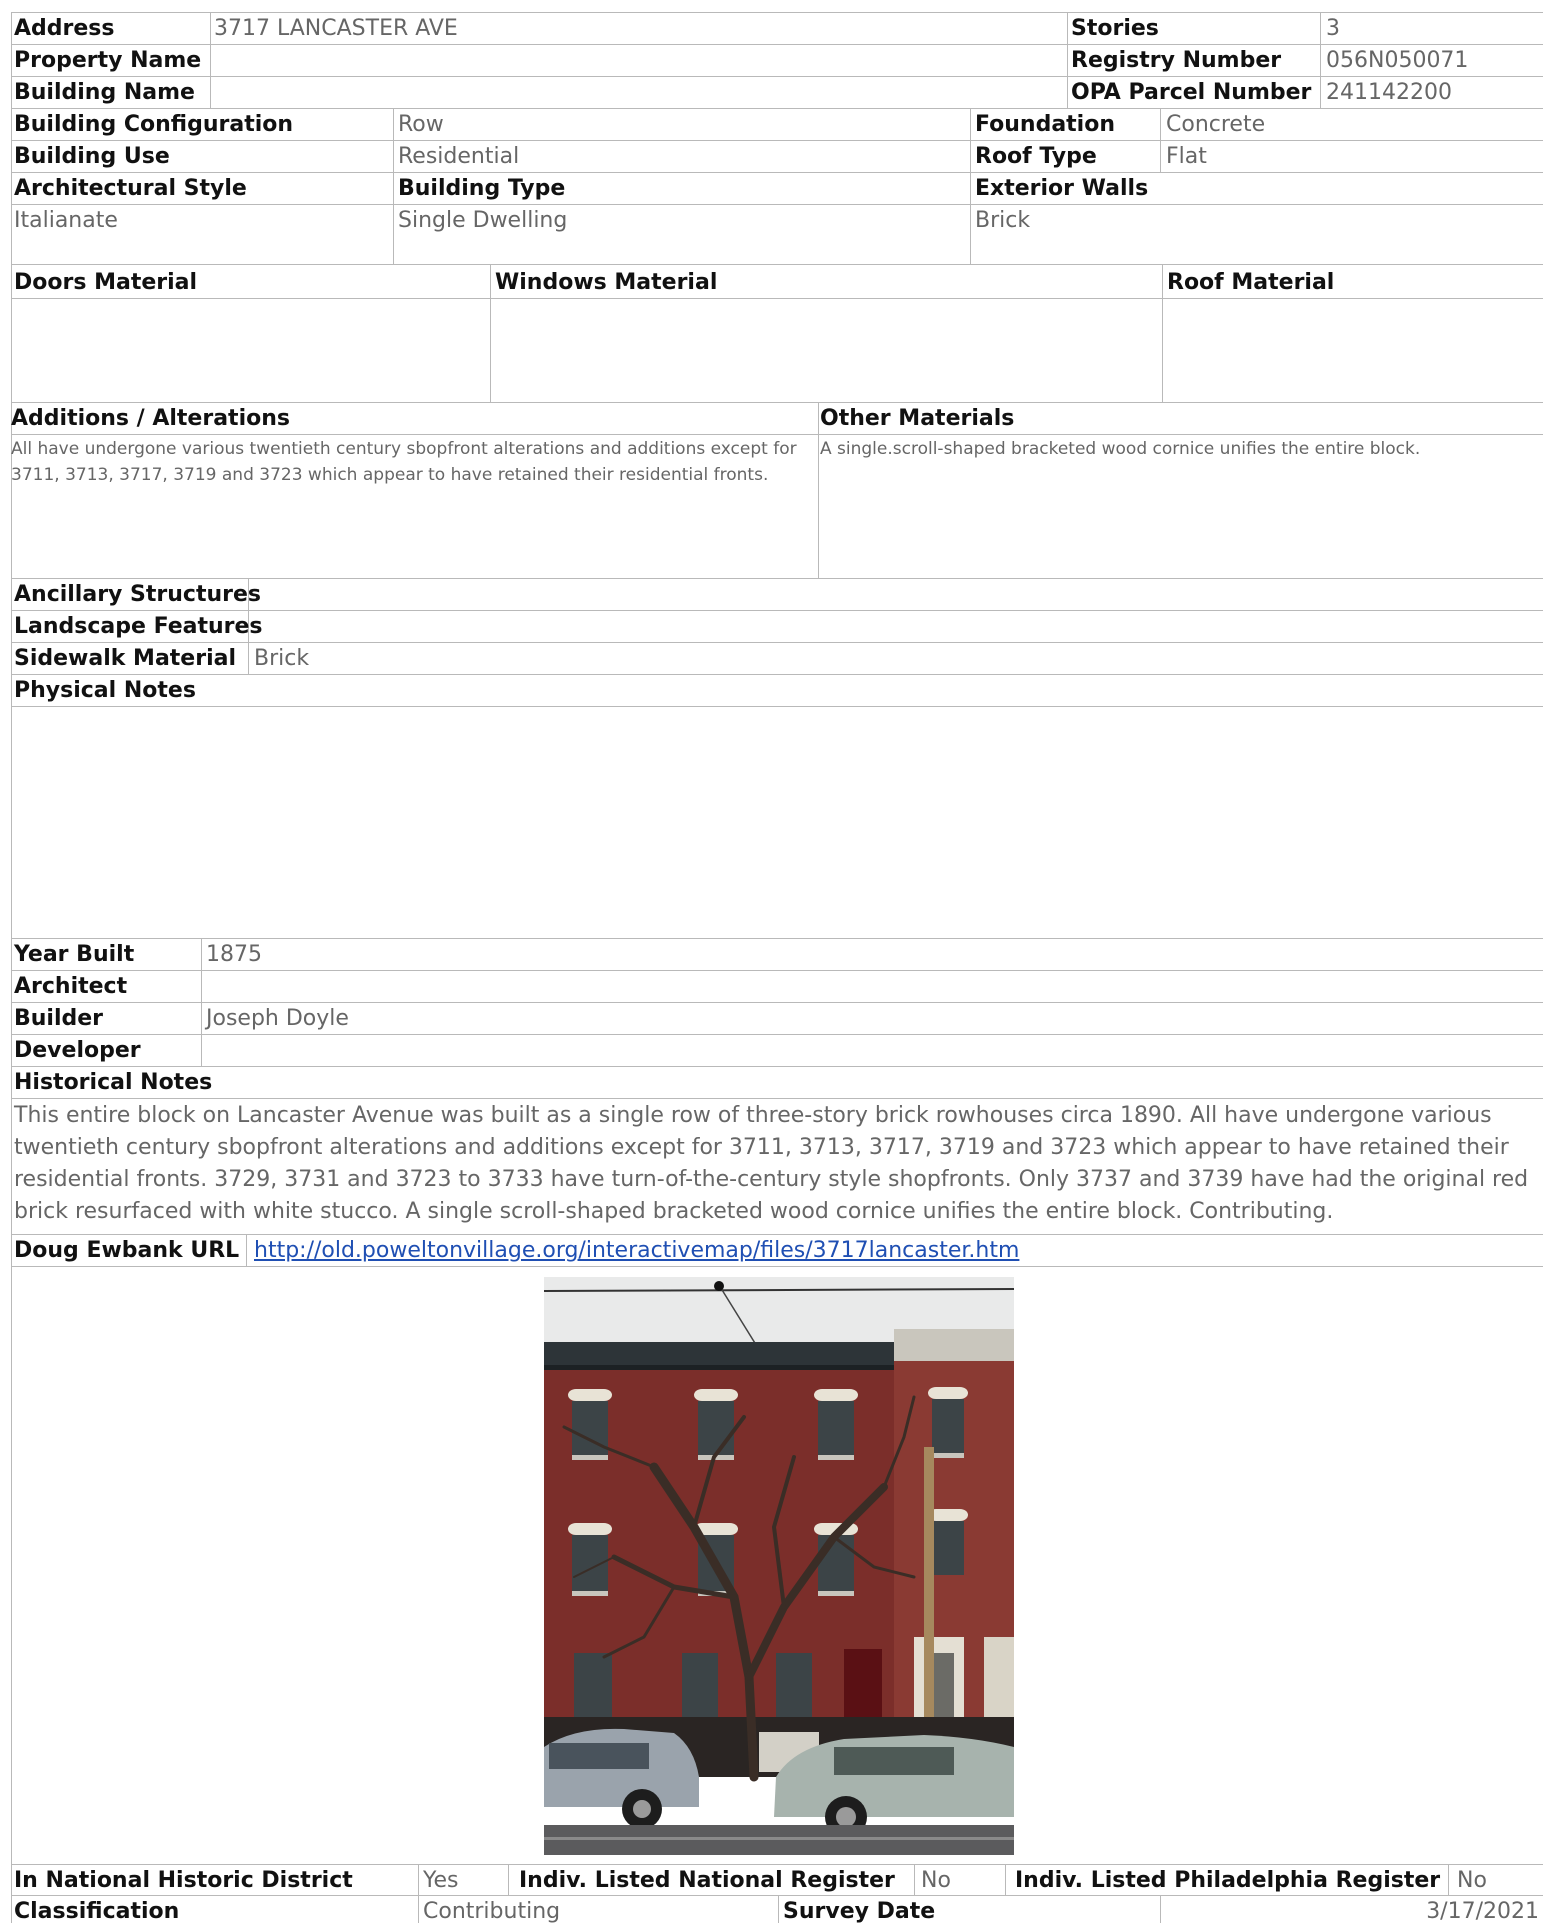  I want to click on address-value: 3717 LANCASTER AVE, so click(336, 28).